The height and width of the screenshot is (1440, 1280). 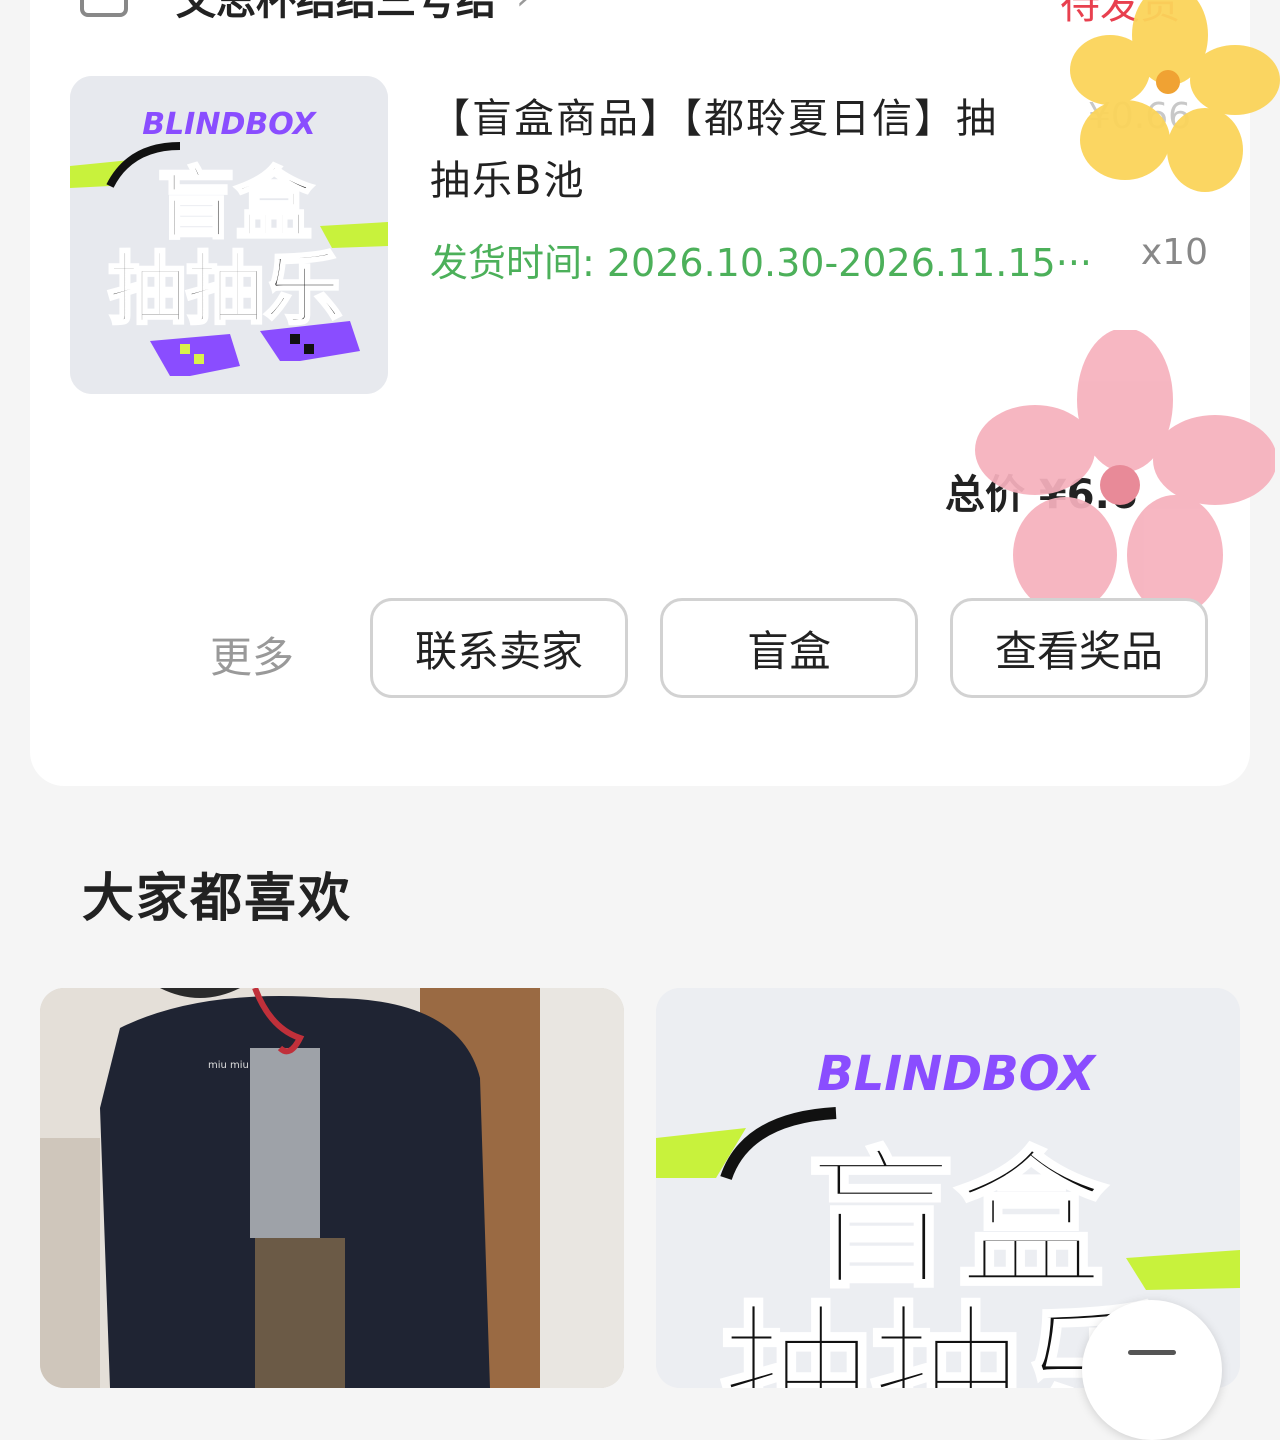 I want to click on jacket-logo-text: miu miu, so click(x=228, y=1065).